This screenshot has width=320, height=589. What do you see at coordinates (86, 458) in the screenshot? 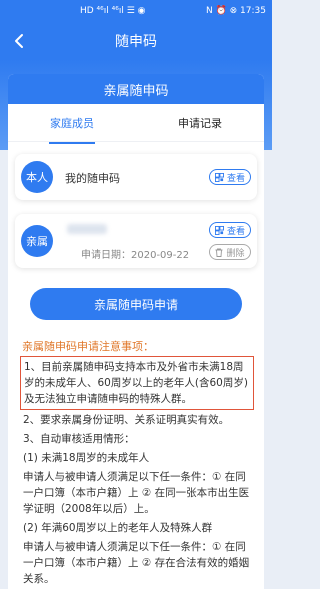
I see `notice-item: (1) 未满18周岁的未成年人` at bounding box center [86, 458].